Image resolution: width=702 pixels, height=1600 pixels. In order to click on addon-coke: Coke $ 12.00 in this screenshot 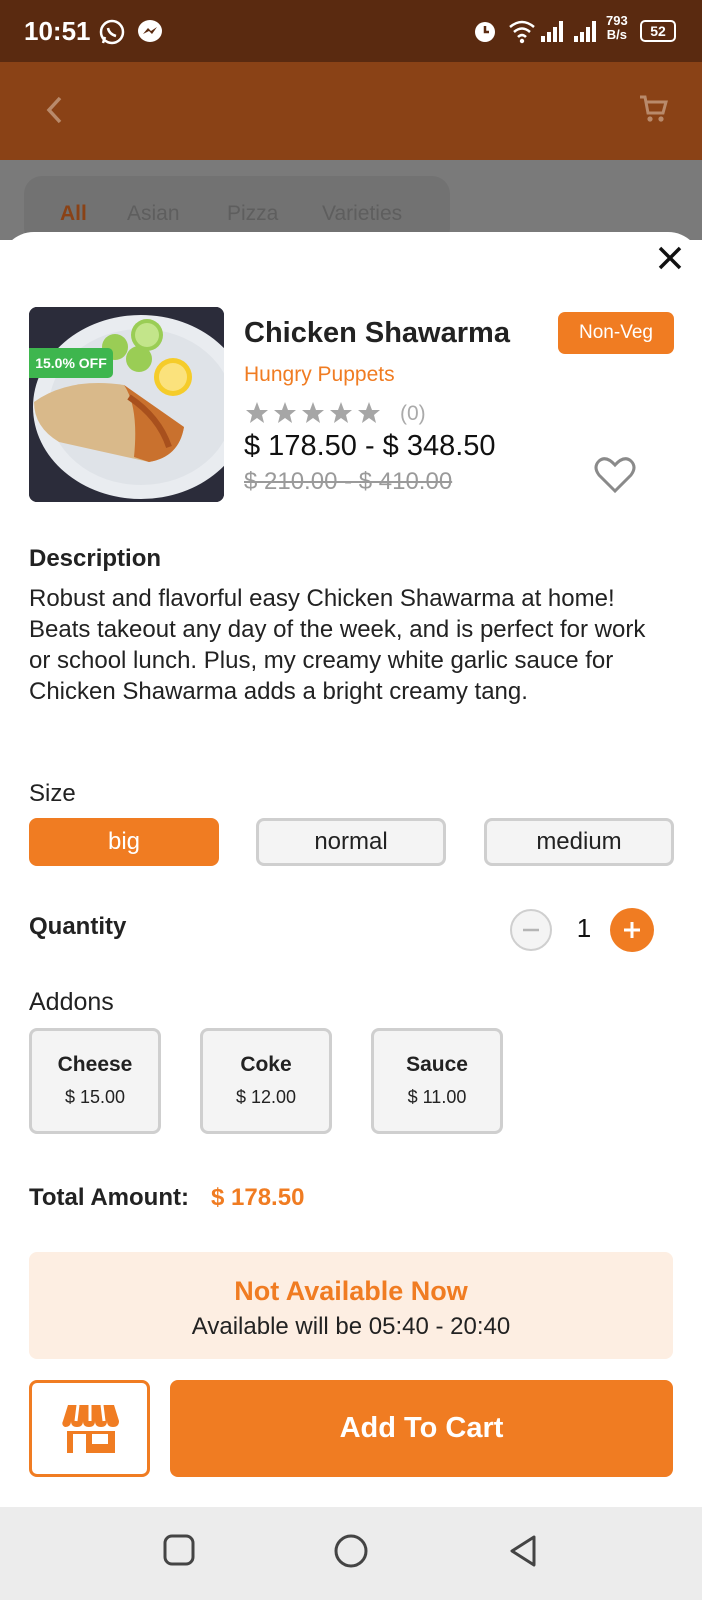, I will do `click(266, 1081)`.